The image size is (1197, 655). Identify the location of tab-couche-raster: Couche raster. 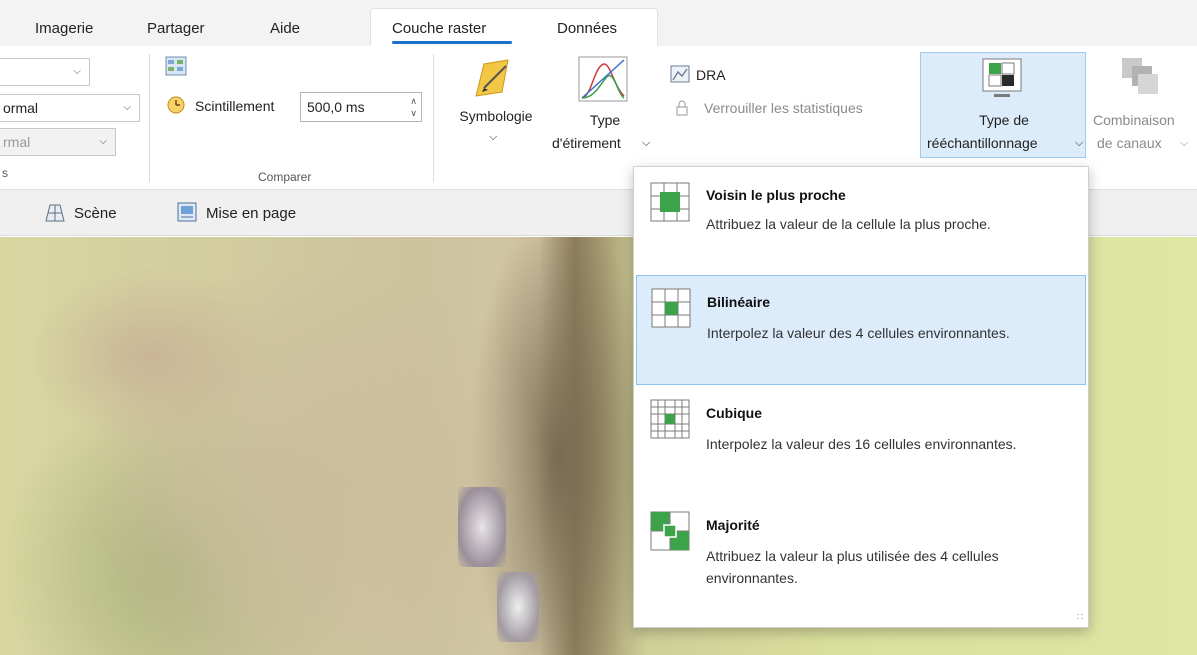
(439, 28).